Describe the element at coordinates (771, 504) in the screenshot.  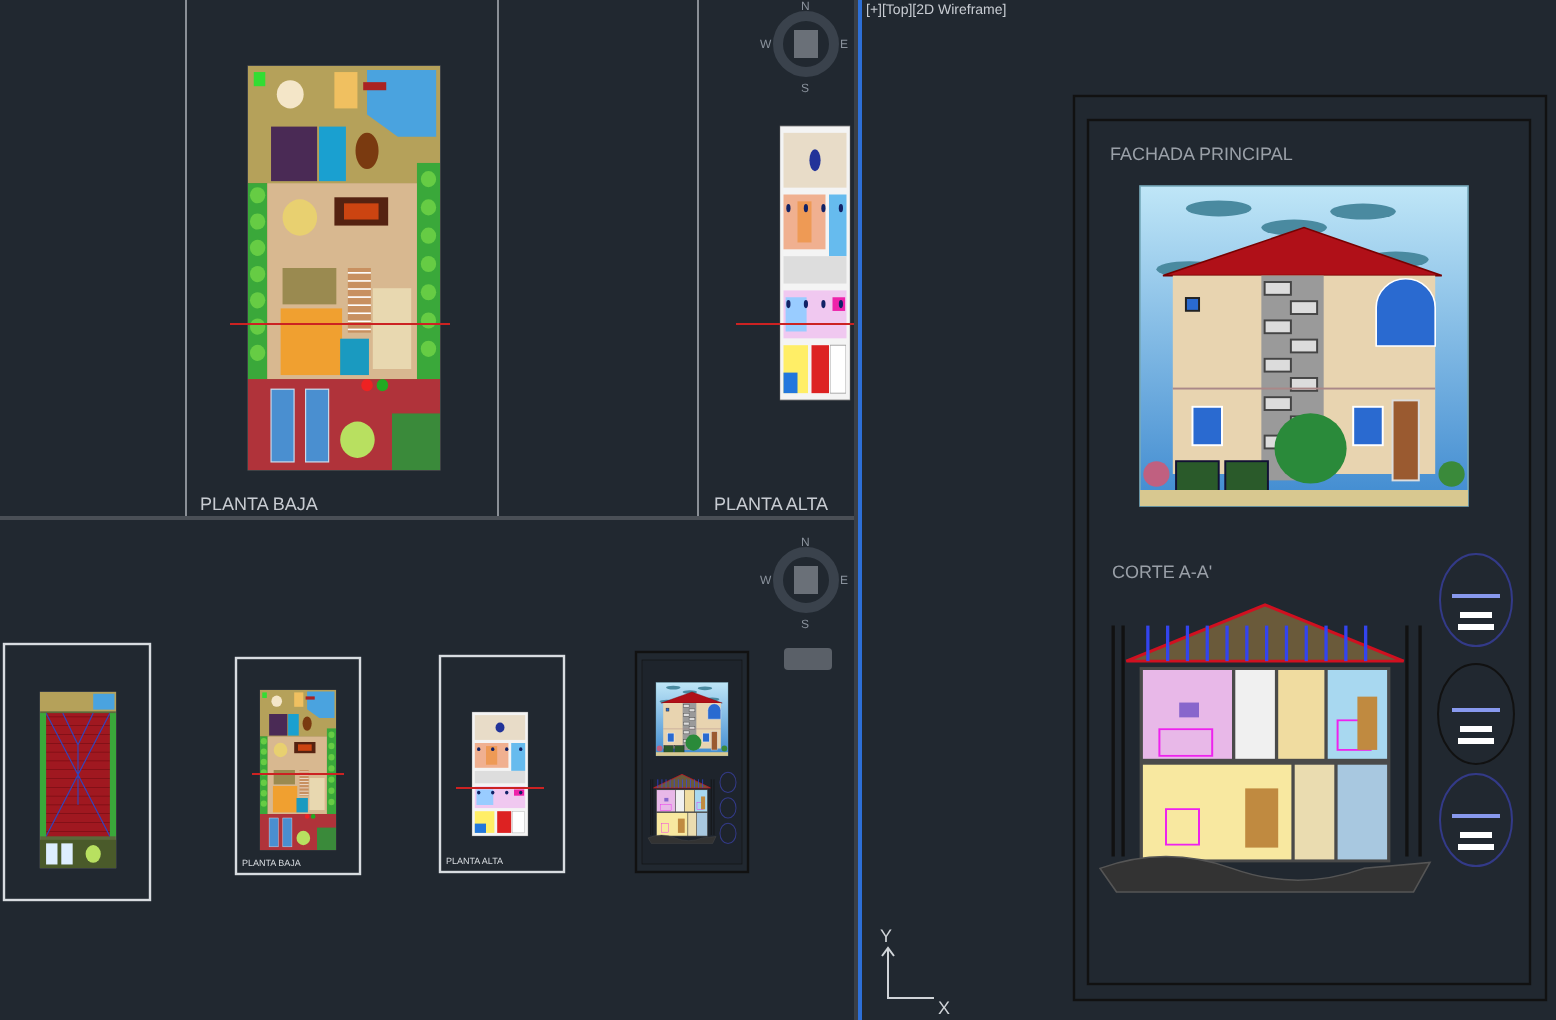
I see `drawing-title: PLANTA ALTA` at that location.